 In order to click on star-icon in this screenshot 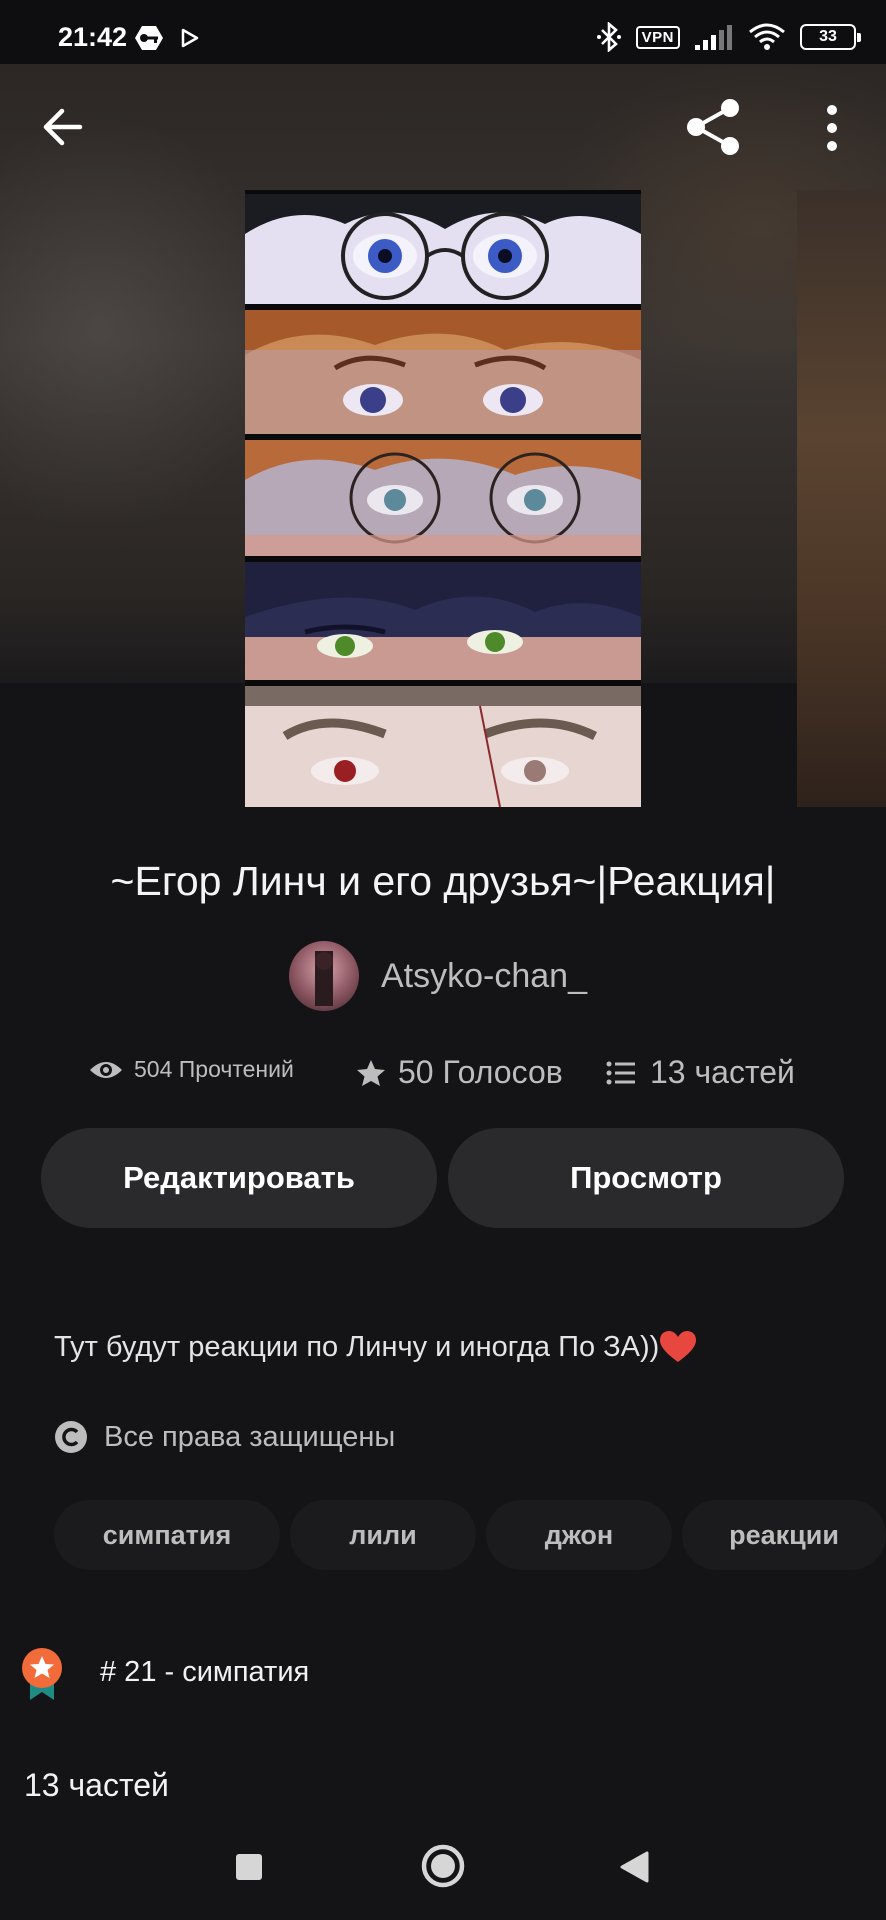, I will do `click(371, 1072)`.